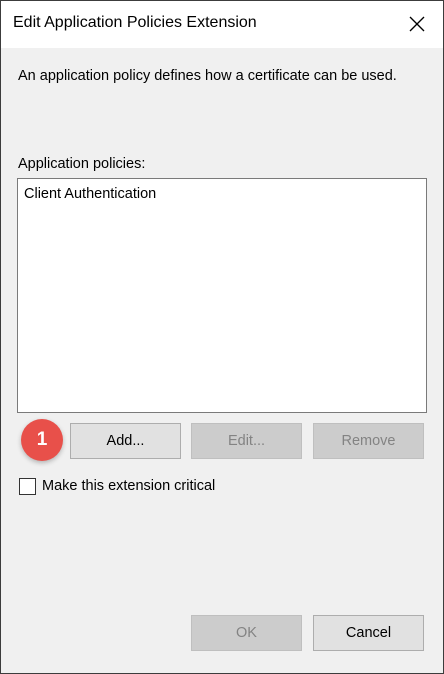  I want to click on close-icon, so click(417, 24).